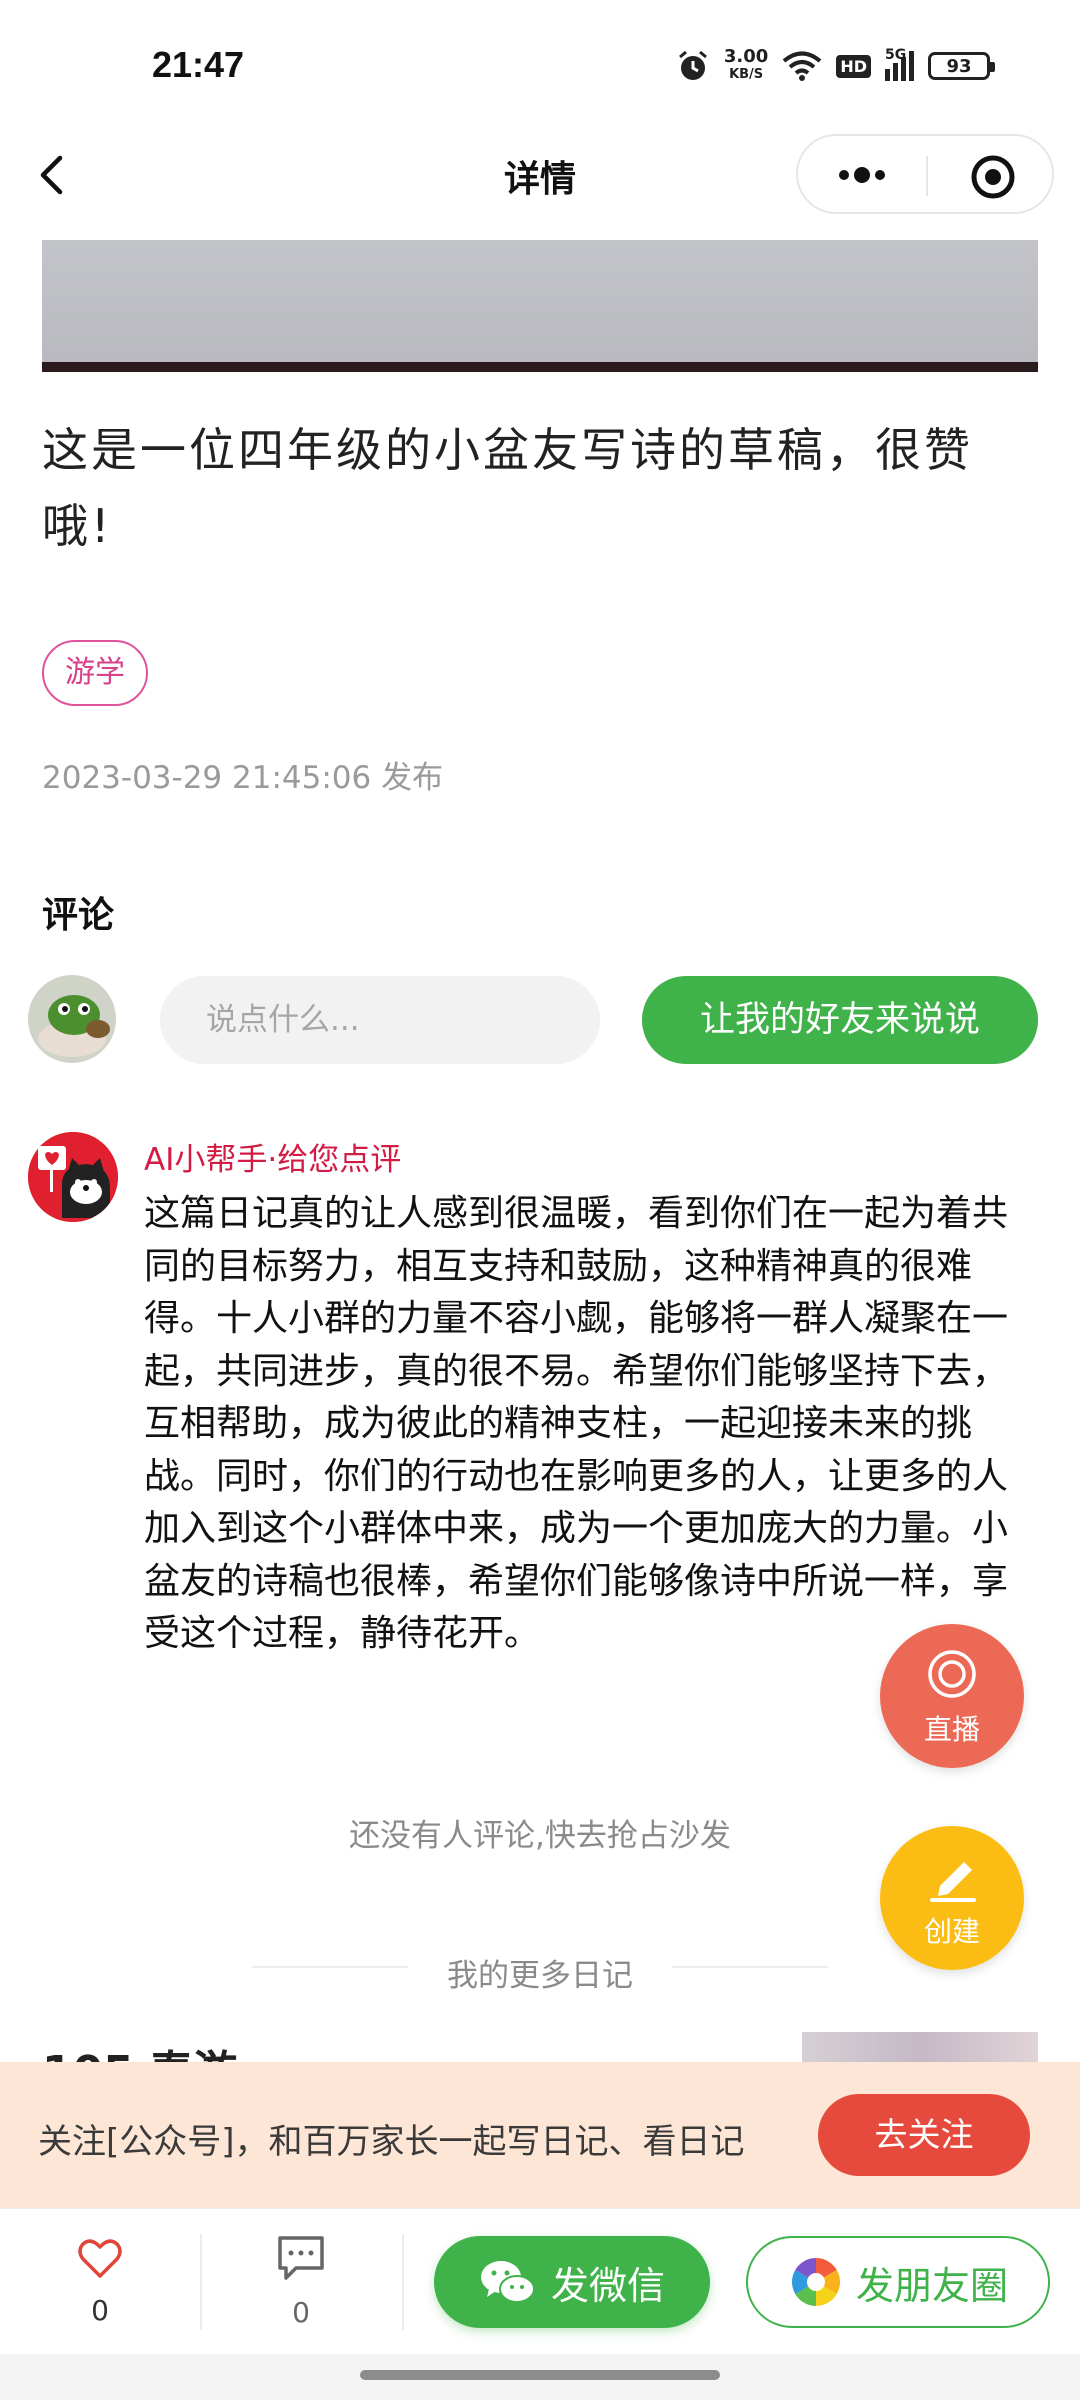 The width and height of the screenshot is (1080, 2400). What do you see at coordinates (507, 488) in the screenshot?
I see `post-text: 这是一位四年级的小盆友写诗的草稿，很赞哦!` at bounding box center [507, 488].